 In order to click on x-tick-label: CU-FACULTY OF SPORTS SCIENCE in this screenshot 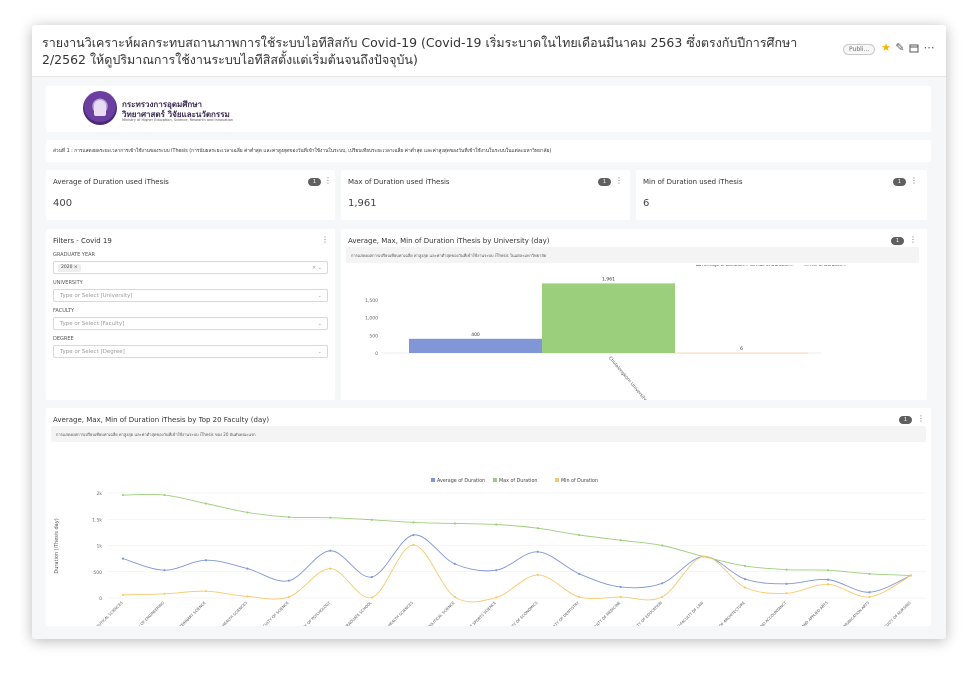, I will do `click(474, 613)`.